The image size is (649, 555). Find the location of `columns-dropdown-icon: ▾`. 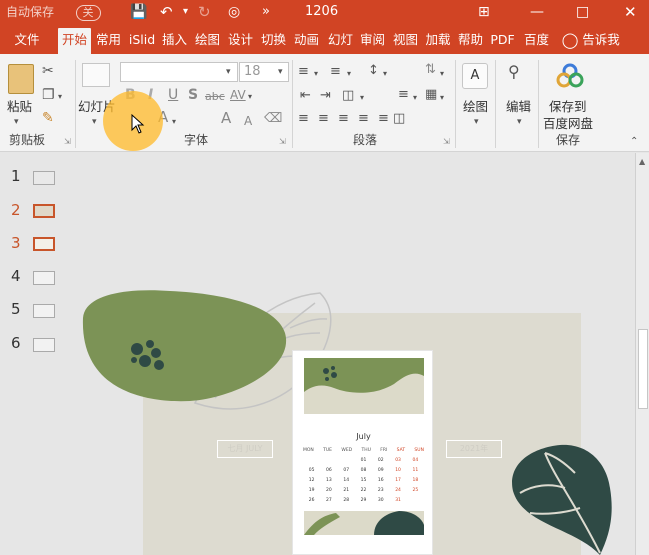

columns-dropdown-icon: ▾ is located at coordinates (362, 98).